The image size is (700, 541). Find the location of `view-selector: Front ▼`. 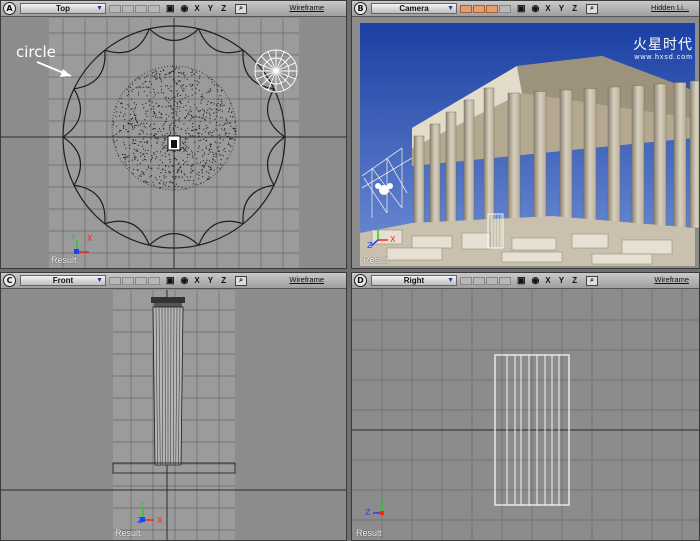

view-selector: Front ▼ is located at coordinates (63, 280).